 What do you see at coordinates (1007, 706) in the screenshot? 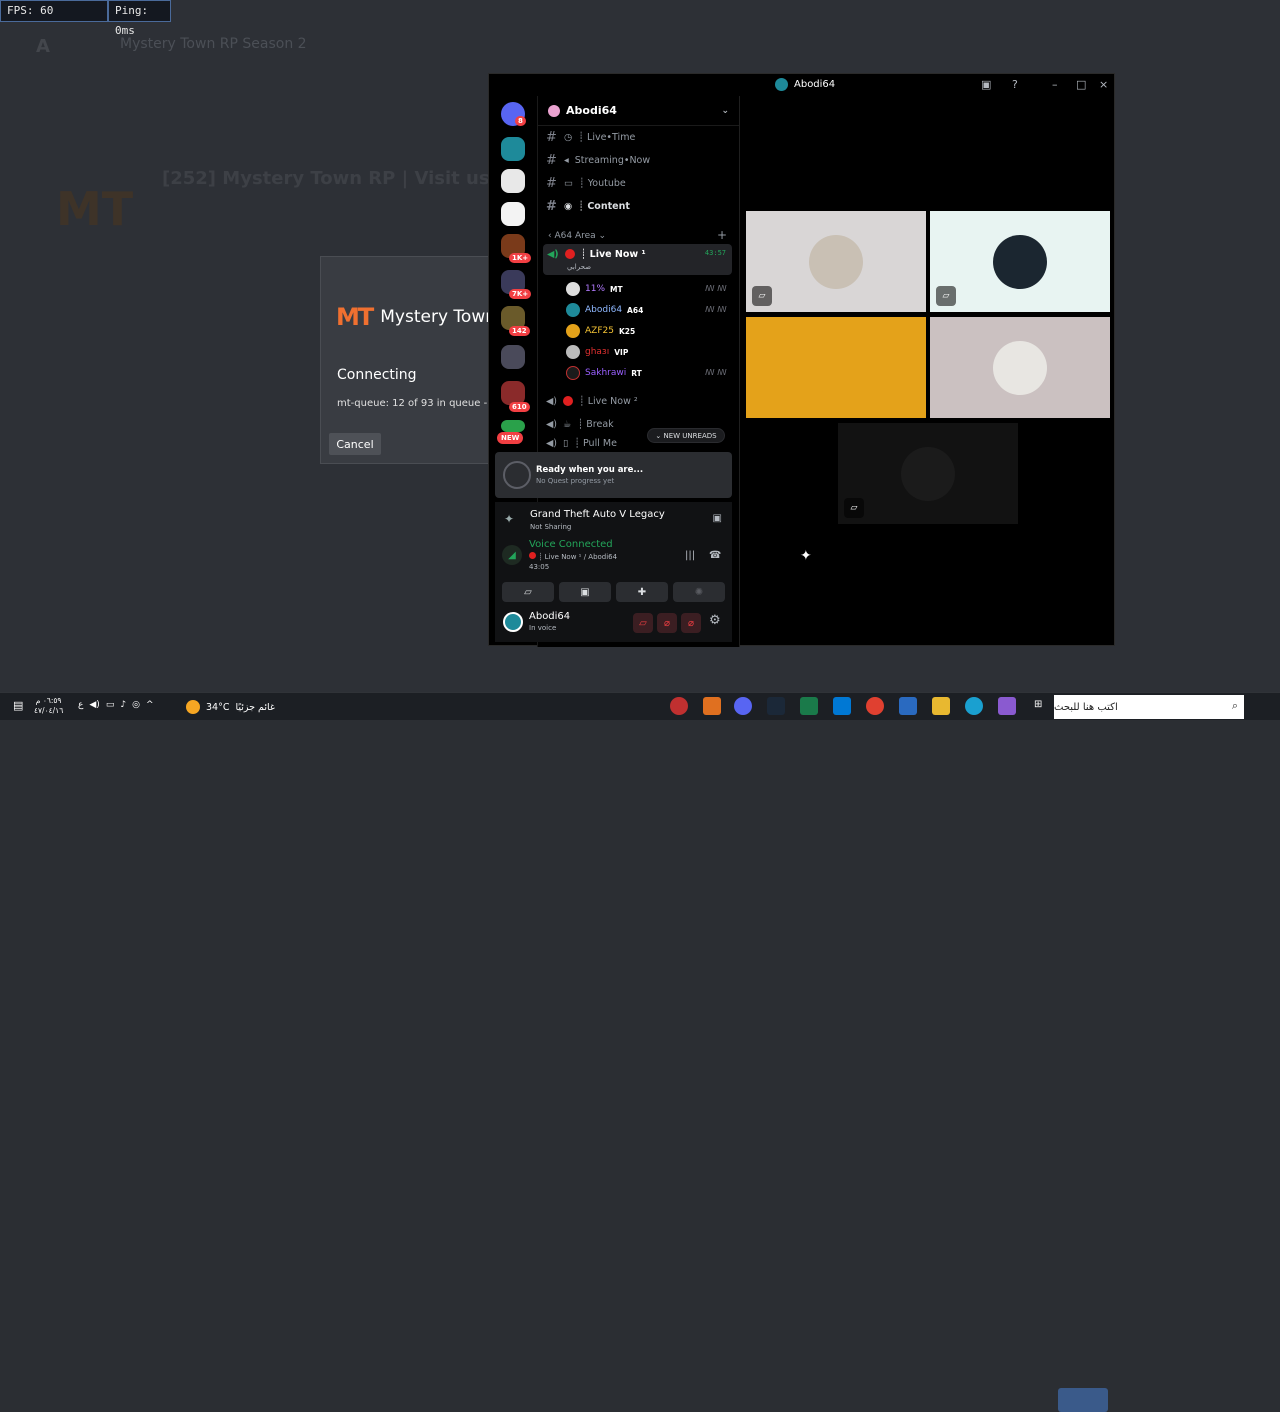
I see `copilot-icon` at bounding box center [1007, 706].